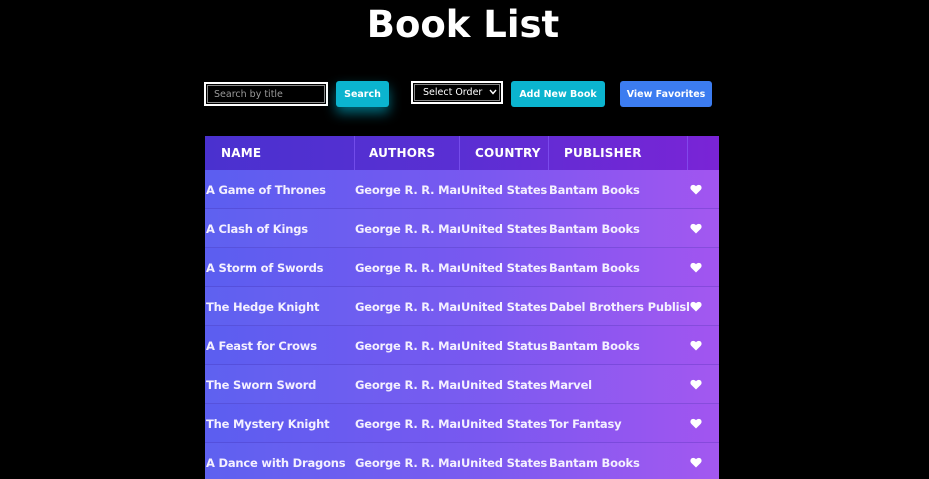  I want to click on add-new-book-button: Add New Book, so click(558, 94).